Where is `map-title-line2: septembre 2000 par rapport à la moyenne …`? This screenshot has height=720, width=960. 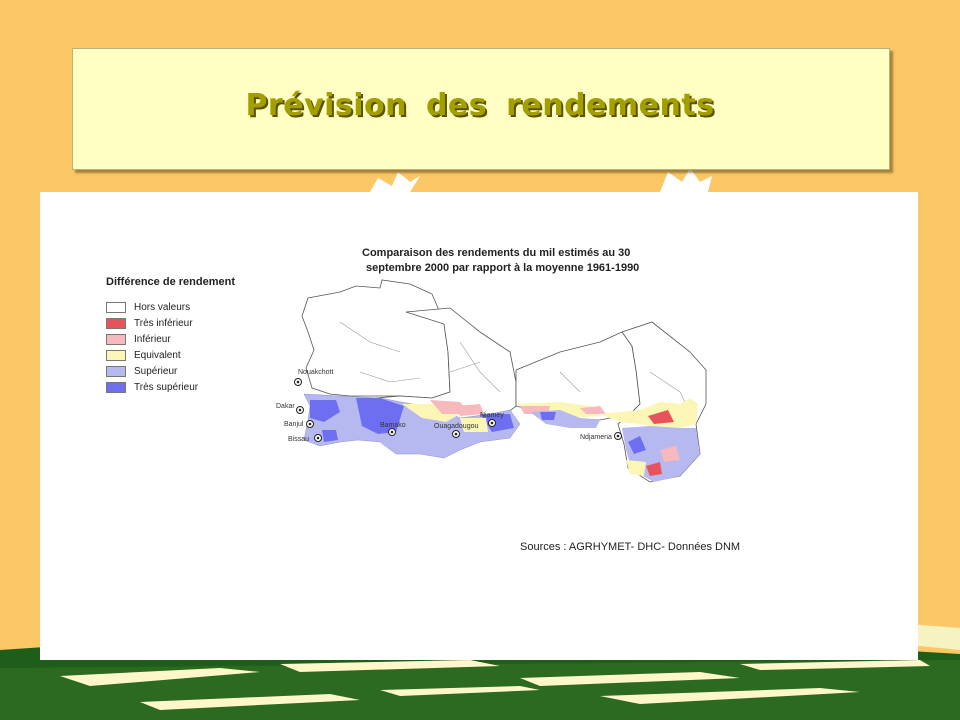 map-title-line2: septembre 2000 par rapport à la moyenne … is located at coordinates (503, 268).